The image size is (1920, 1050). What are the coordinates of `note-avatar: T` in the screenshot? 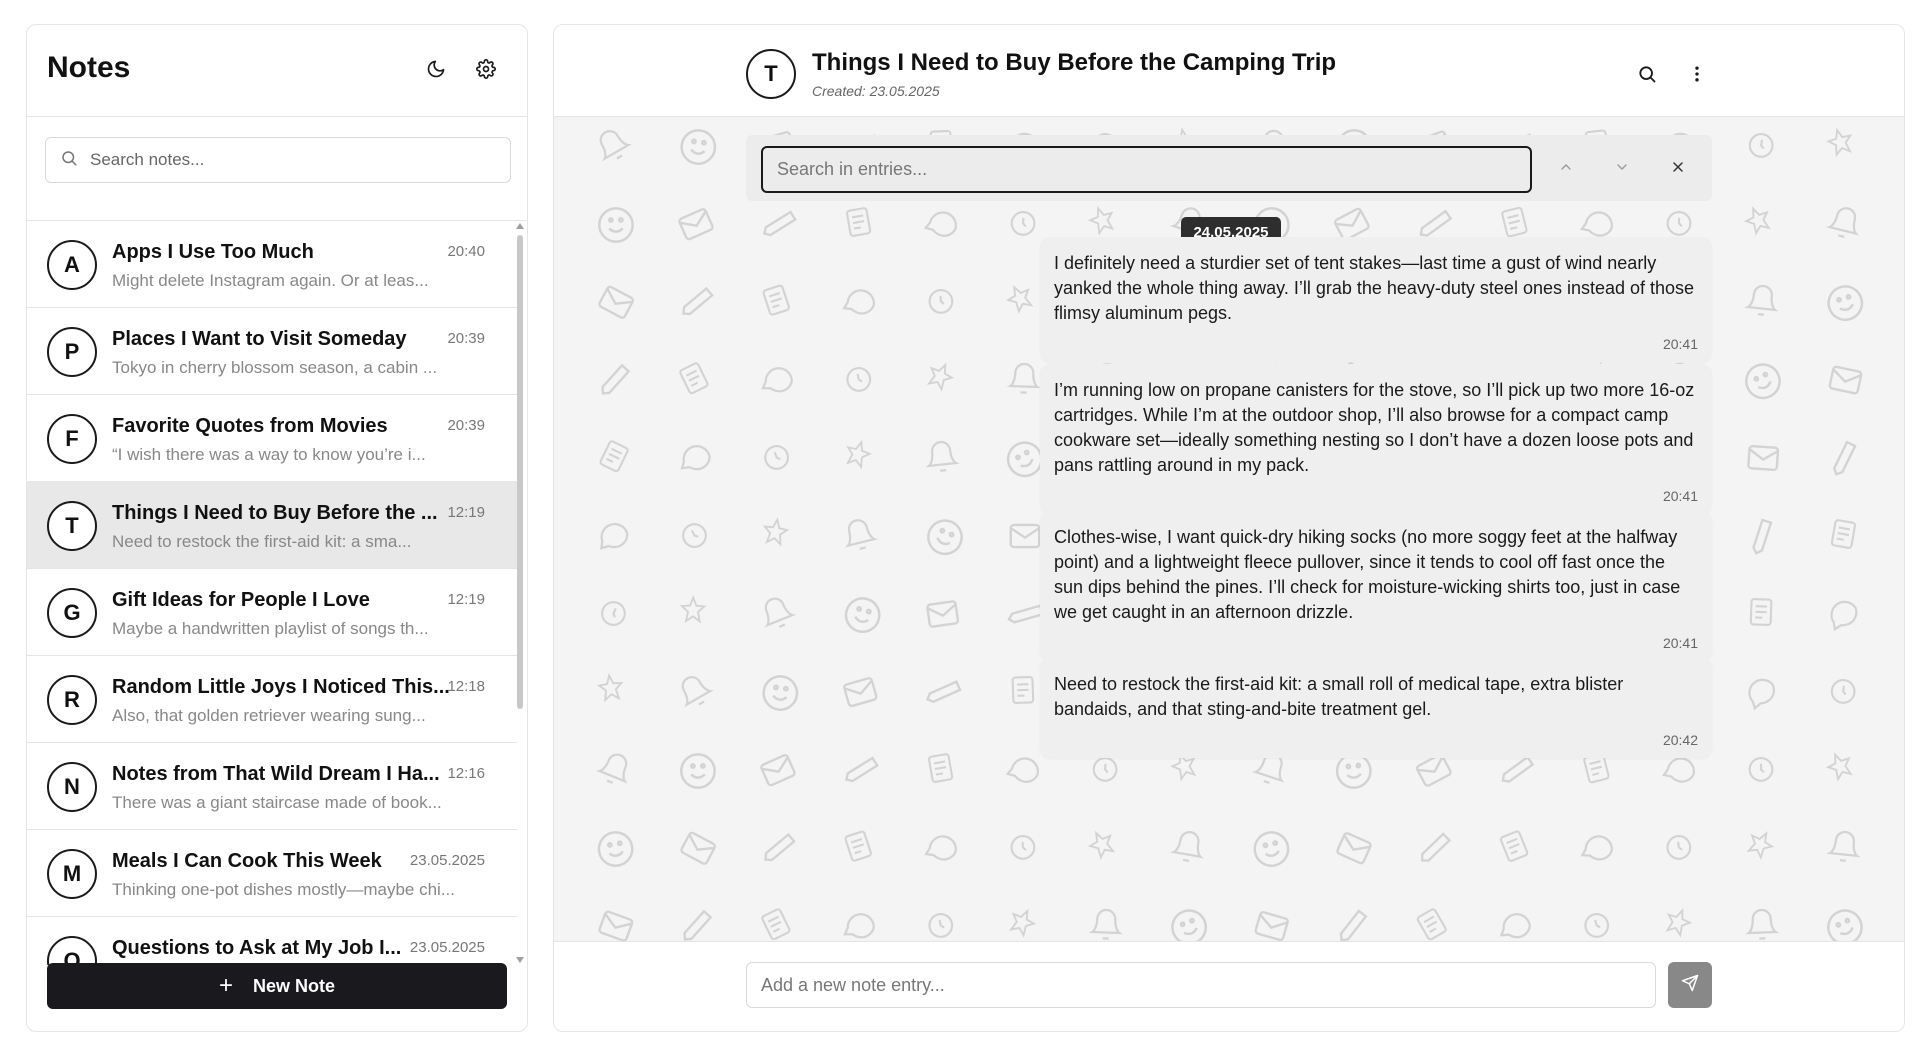 It's located at (72, 526).